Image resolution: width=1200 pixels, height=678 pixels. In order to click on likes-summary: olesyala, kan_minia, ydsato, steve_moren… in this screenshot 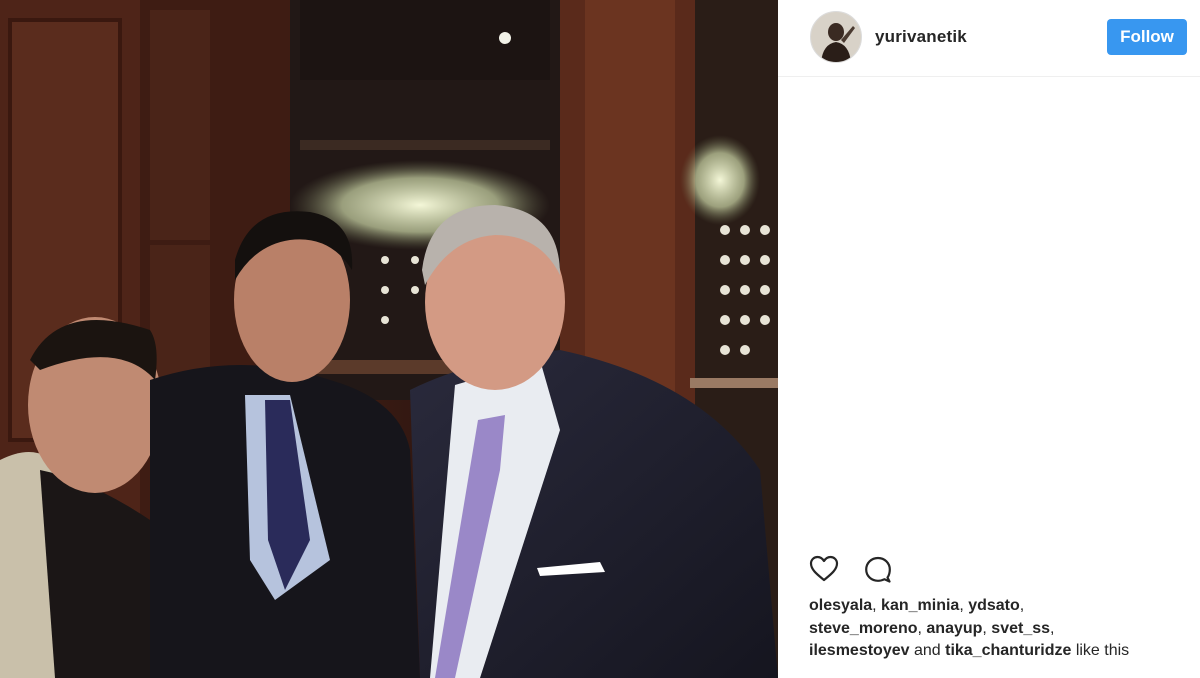, I will do `click(1001, 629)`.